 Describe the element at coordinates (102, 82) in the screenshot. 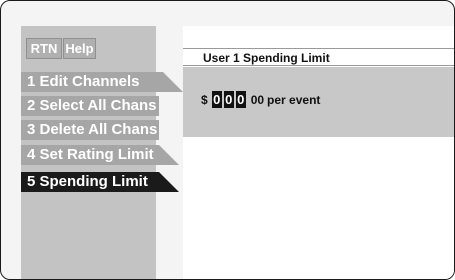

I see `menu-item-edit-channels: 1 Edit Channels` at that location.